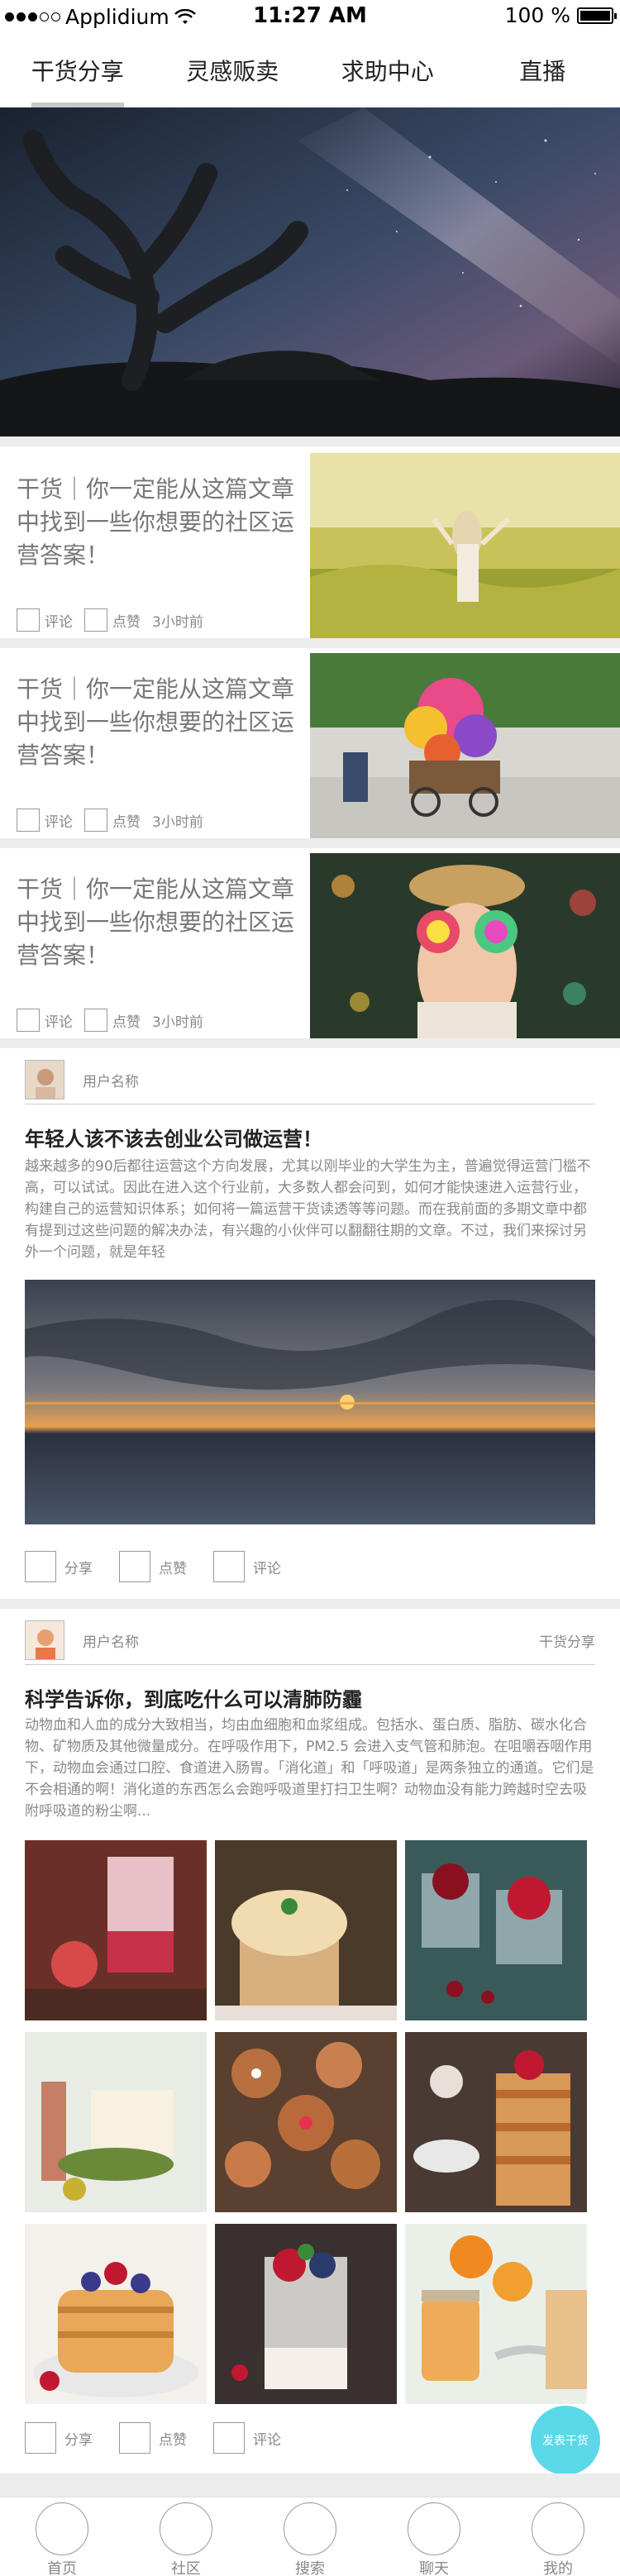 The height and width of the screenshot is (2576, 620). I want to click on battery-percent: 100 %, so click(537, 15).